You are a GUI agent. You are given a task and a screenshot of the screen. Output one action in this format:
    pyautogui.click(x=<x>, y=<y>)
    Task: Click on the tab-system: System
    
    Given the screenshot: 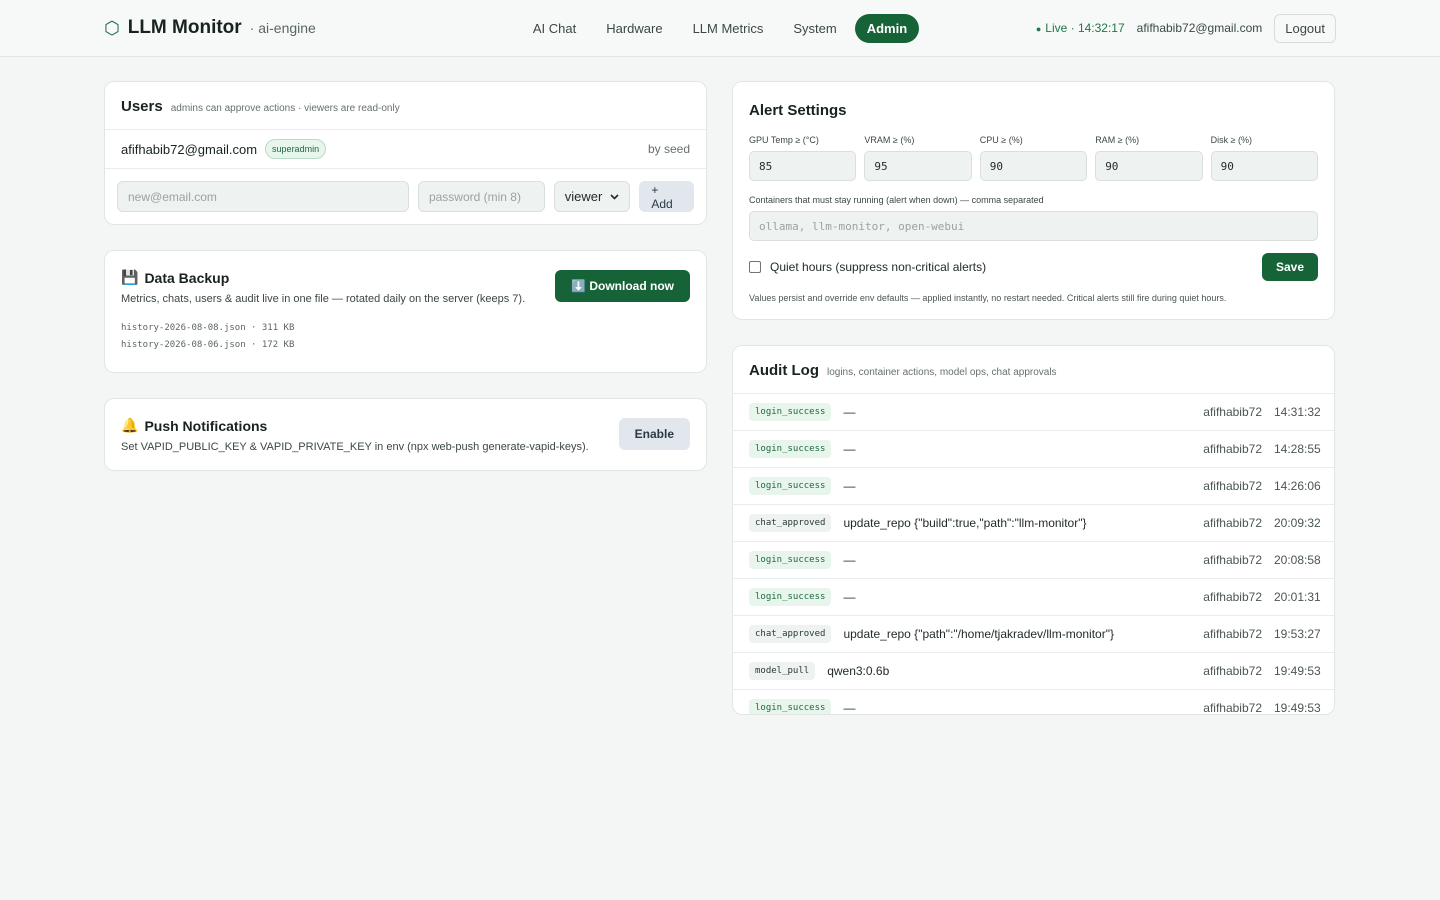 What is the action you would take?
    pyautogui.click(x=814, y=28)
    